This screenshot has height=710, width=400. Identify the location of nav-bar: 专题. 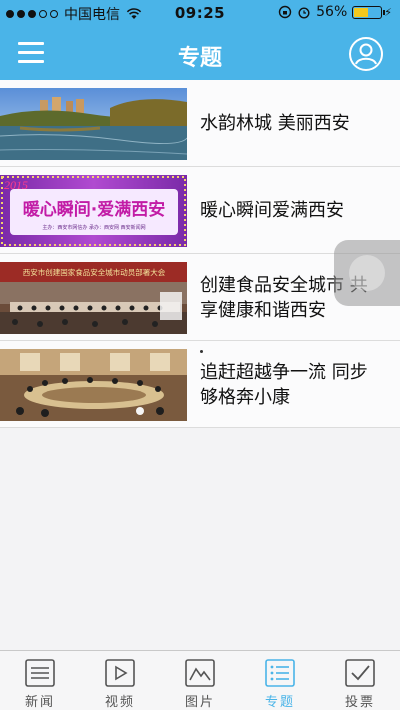
(200, 54).